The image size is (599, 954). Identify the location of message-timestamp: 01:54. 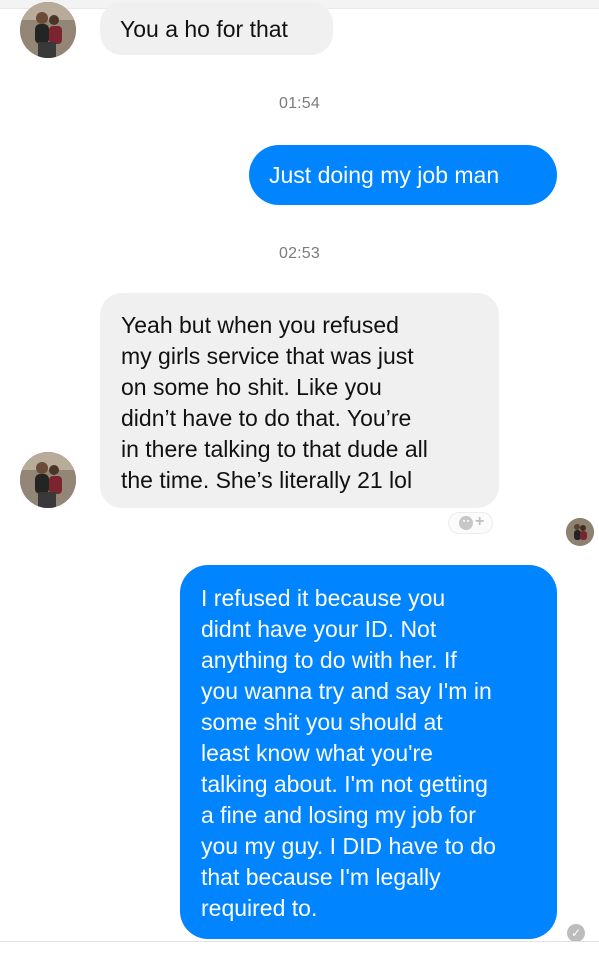
(299, 103).